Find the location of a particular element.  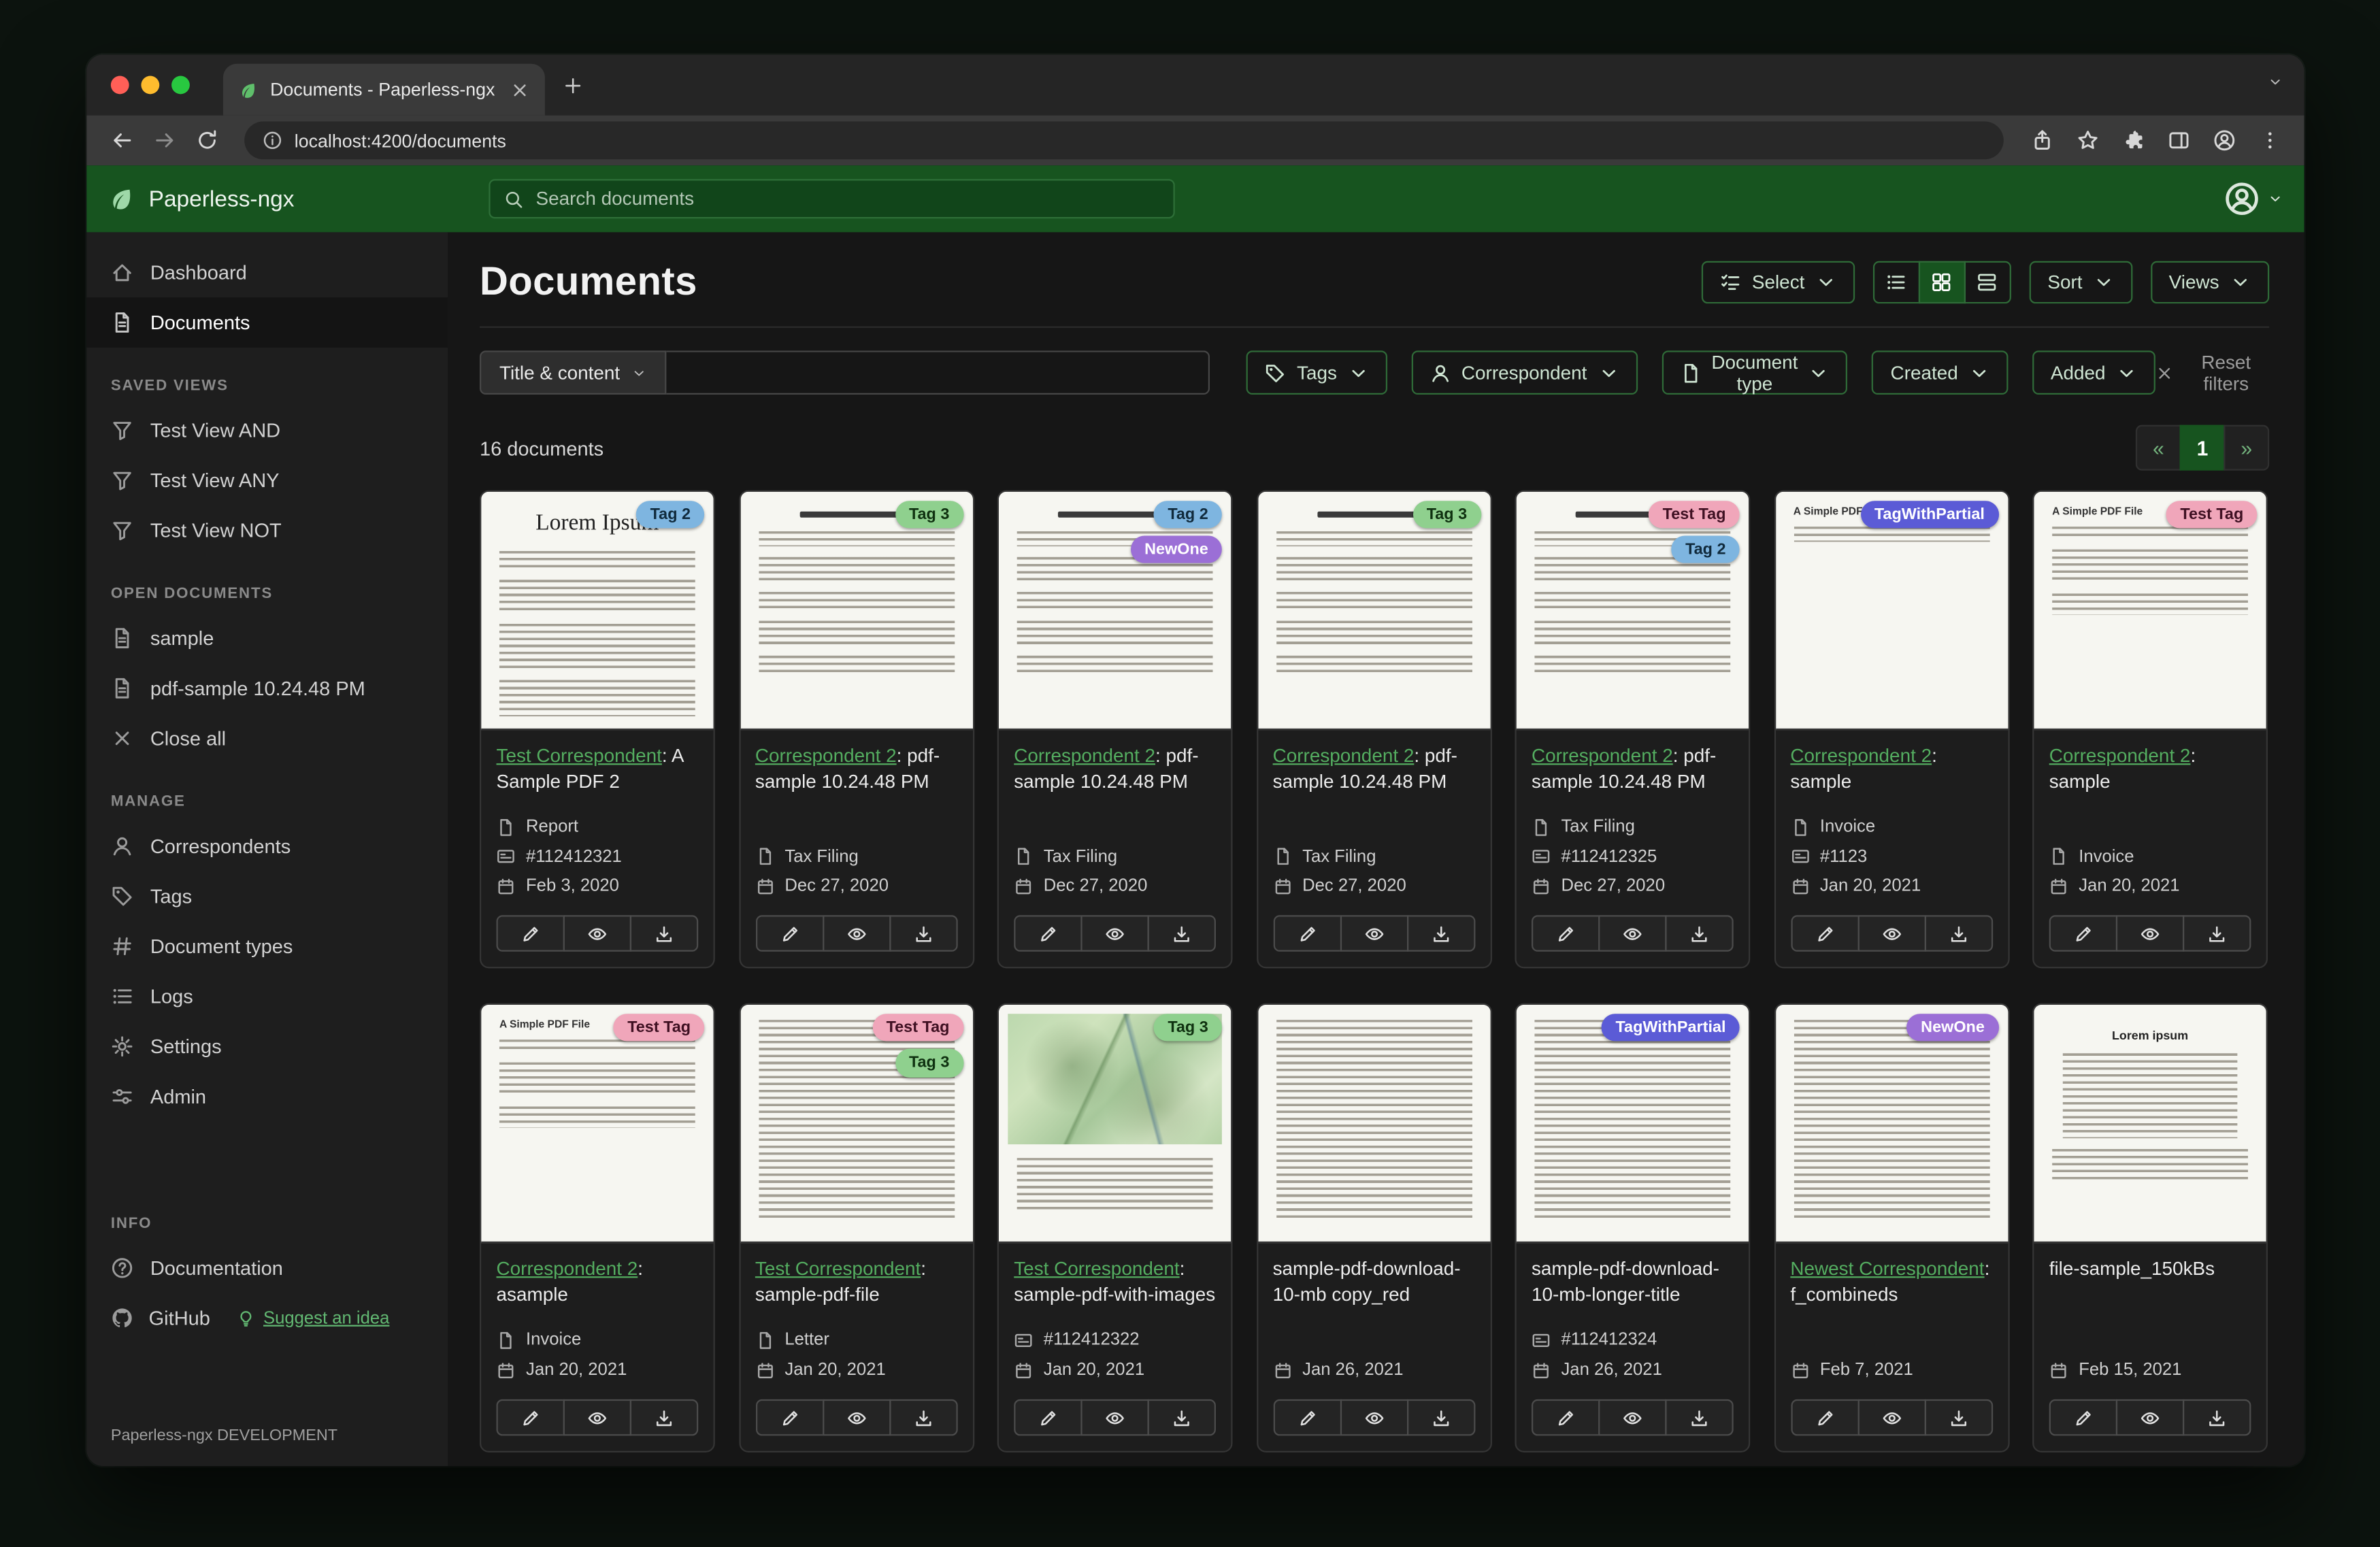

sort-dropdown-button: Sort is located at coordinates (2081, 281).